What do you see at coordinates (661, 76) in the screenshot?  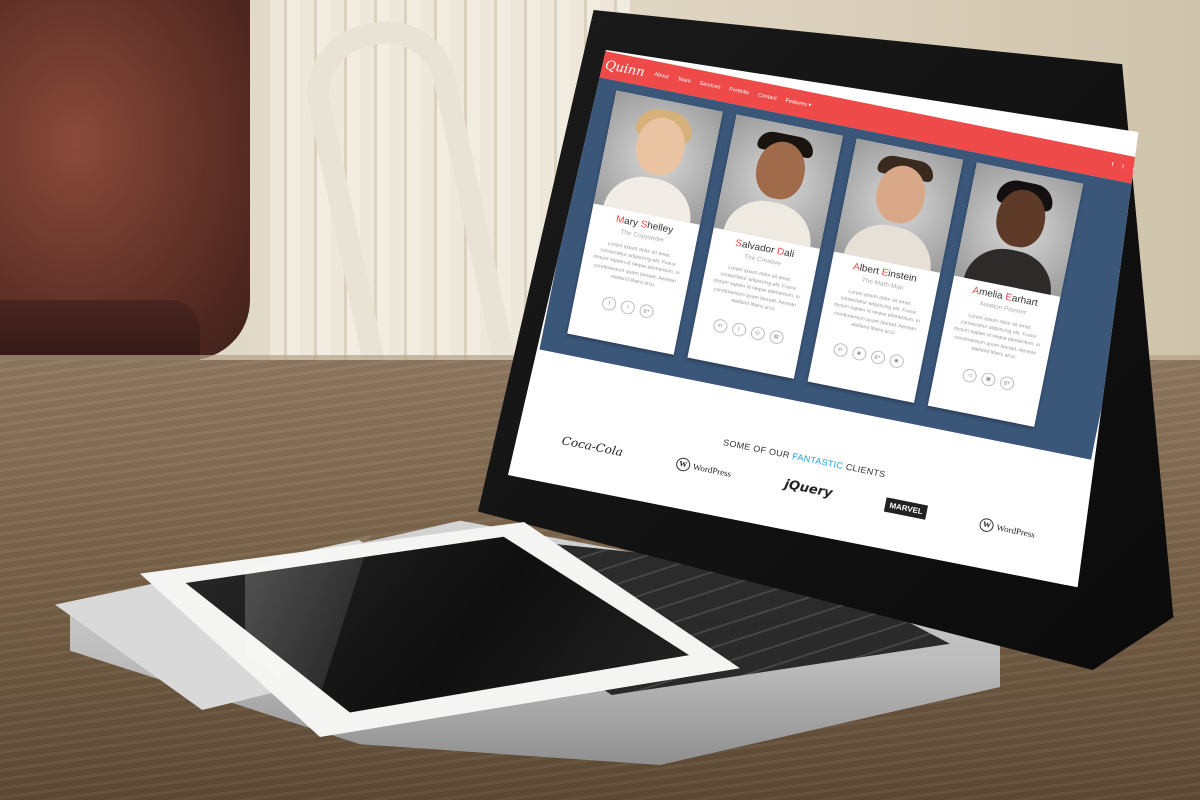 I see `nav-about: About` at bounding box center [661, 76].